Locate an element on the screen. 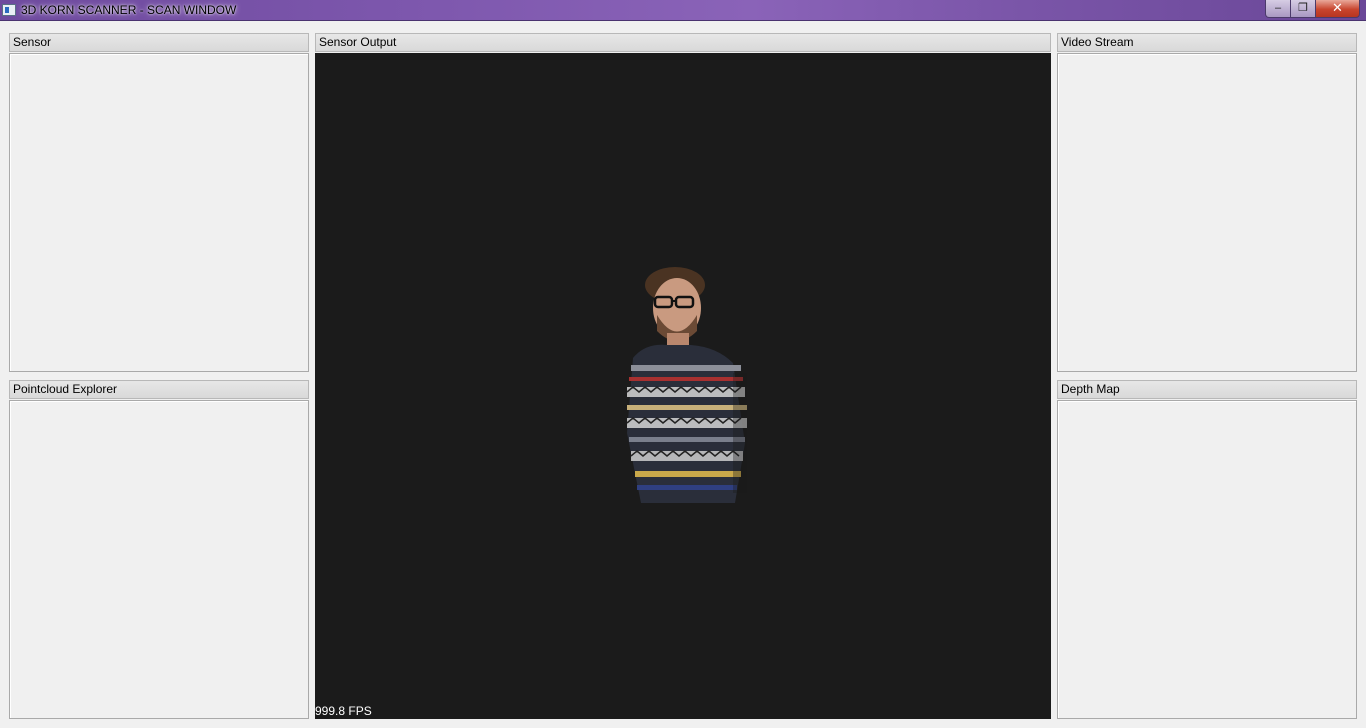  pointcloud-explorer-panel-title: Pointcloud Explorer is located at coordinates (159, 389).